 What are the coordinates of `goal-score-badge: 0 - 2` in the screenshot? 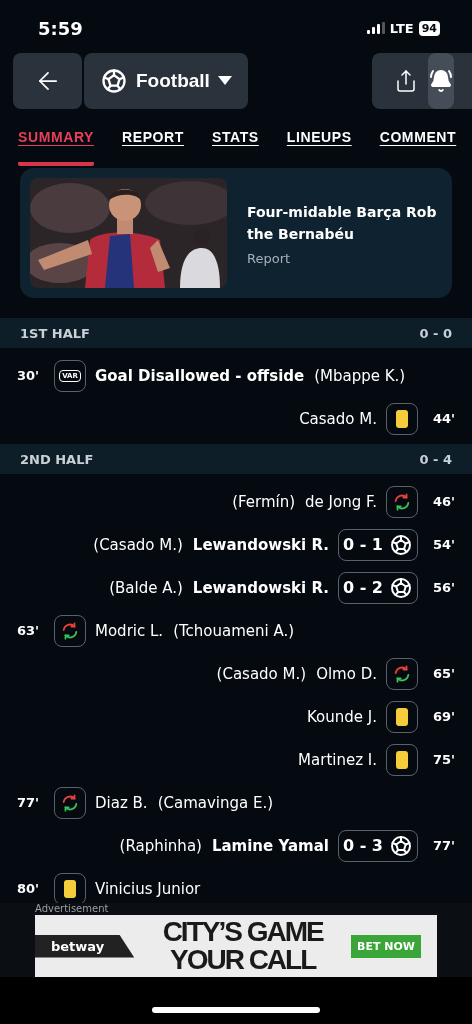 It's located at (377, 587).